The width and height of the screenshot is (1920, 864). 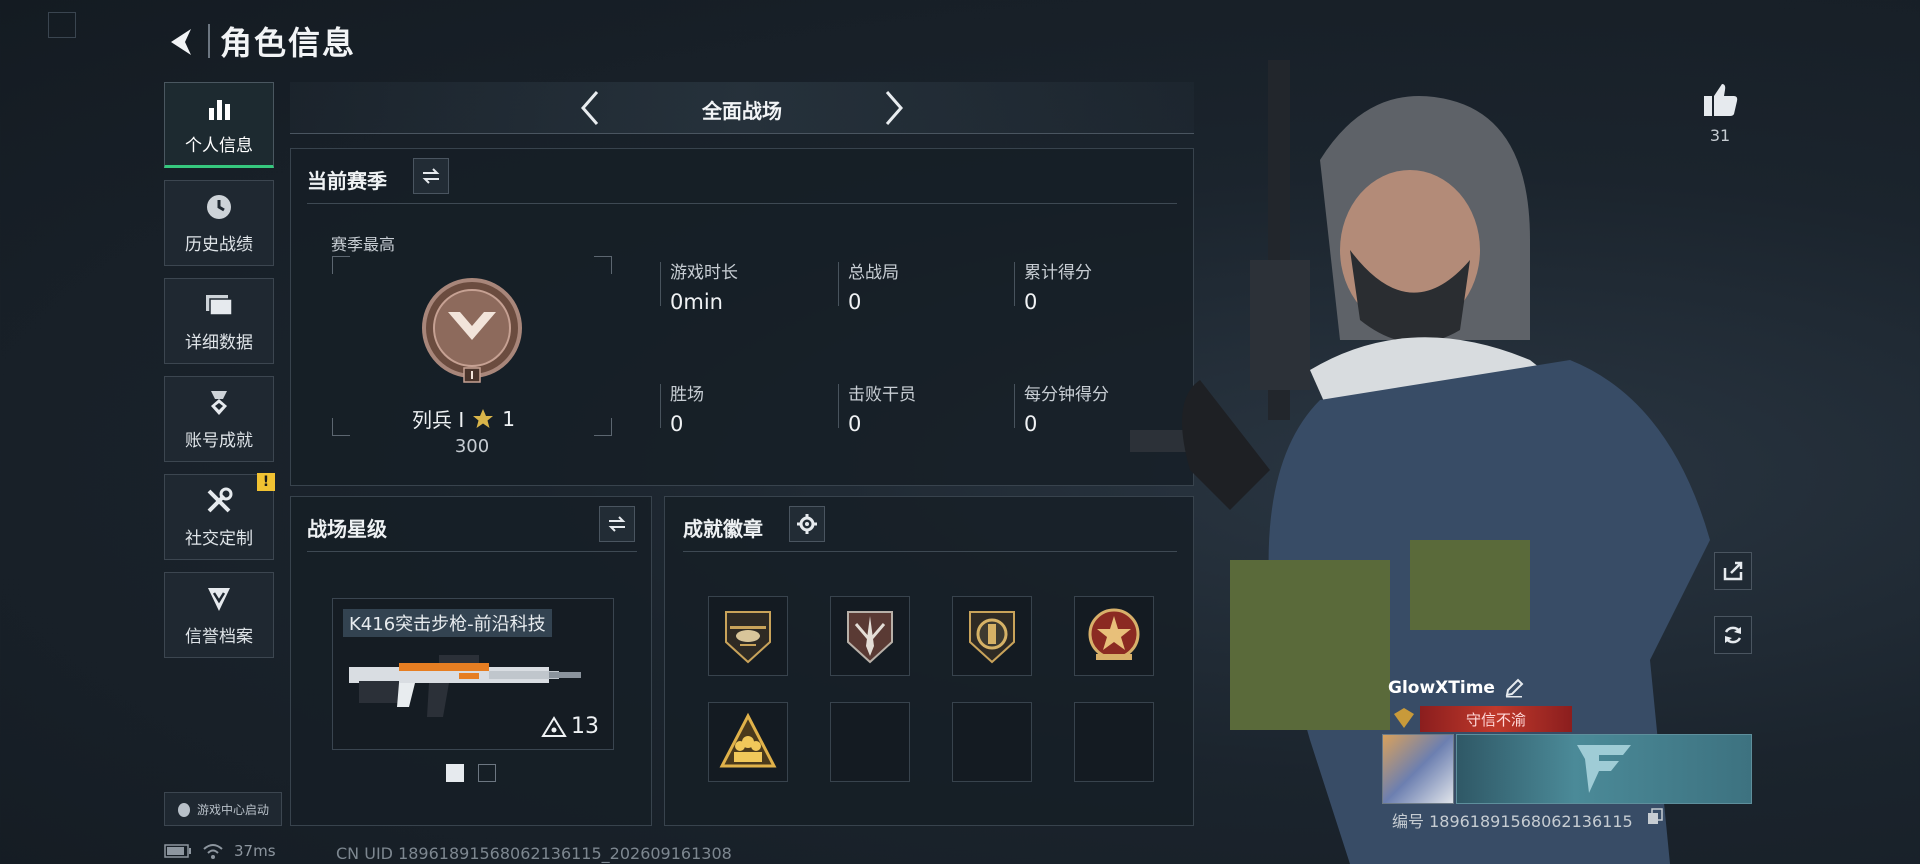 I want to click on sidebar-item-label: 详细数据, so click(x=219, y=342).